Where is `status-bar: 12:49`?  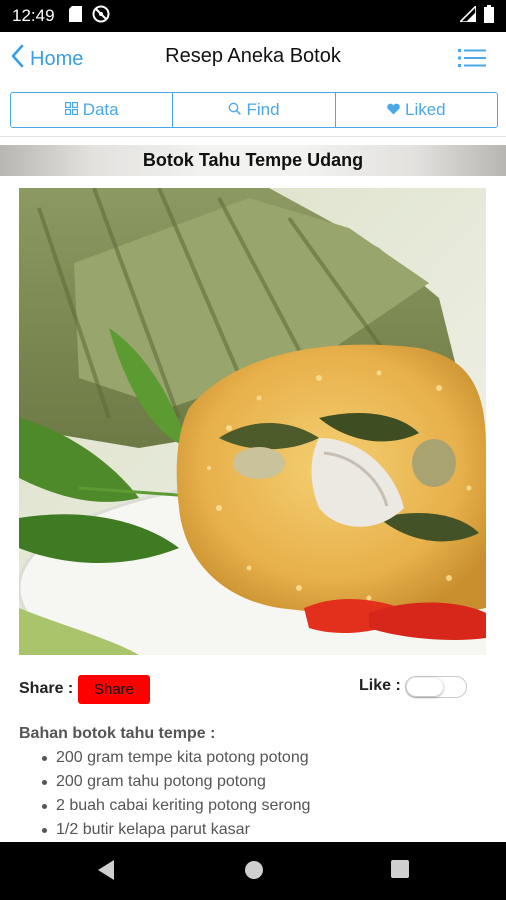 status-bar: 12:49 is located at coordinates (253, 16).